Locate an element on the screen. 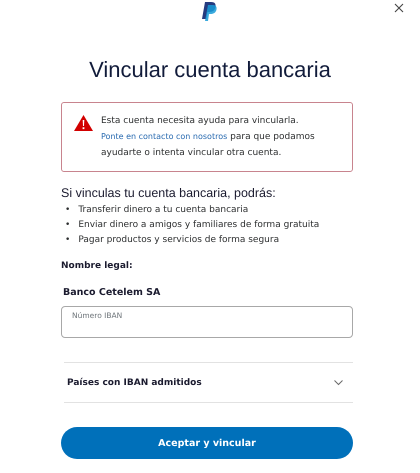 The width and height of the screenshot is (420, 473). close-icon is located at coordinates (399, 8).